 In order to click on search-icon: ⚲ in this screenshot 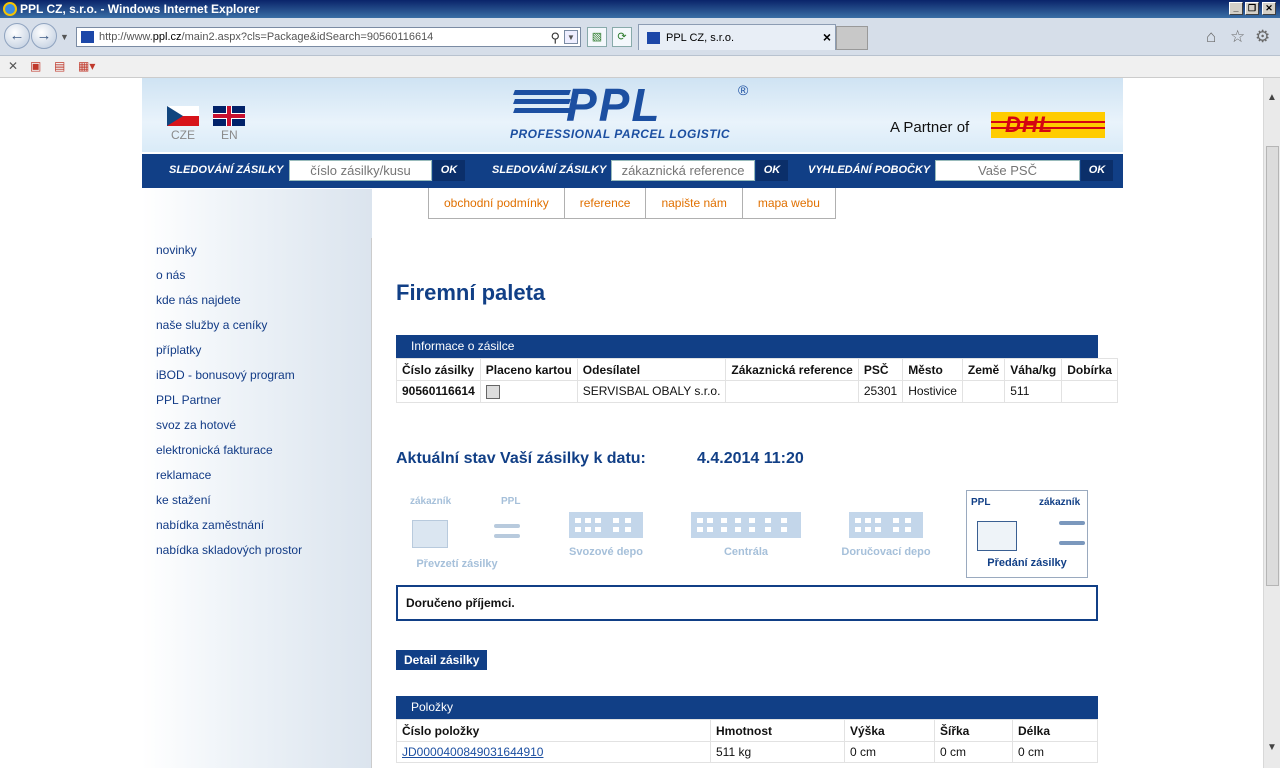, I will do `click(555, 38)`.